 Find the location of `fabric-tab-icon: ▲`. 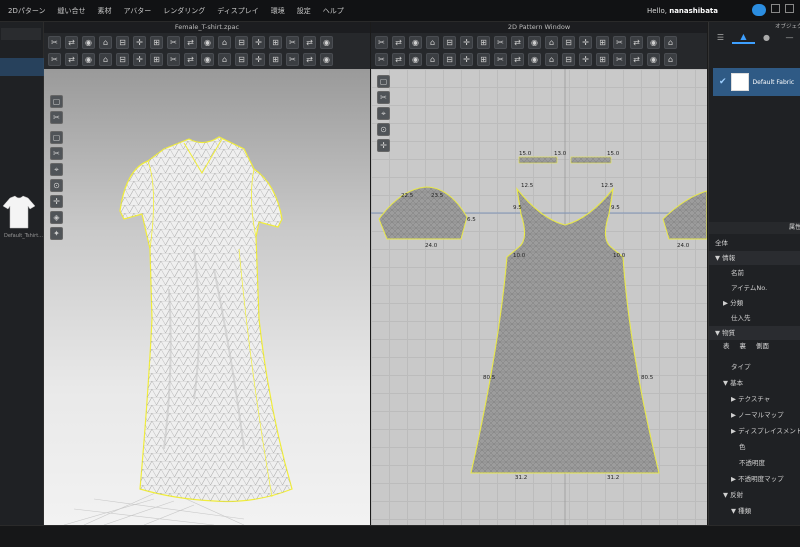

fabric-tab-icon: ▲ is located at coordinates (743, 37).